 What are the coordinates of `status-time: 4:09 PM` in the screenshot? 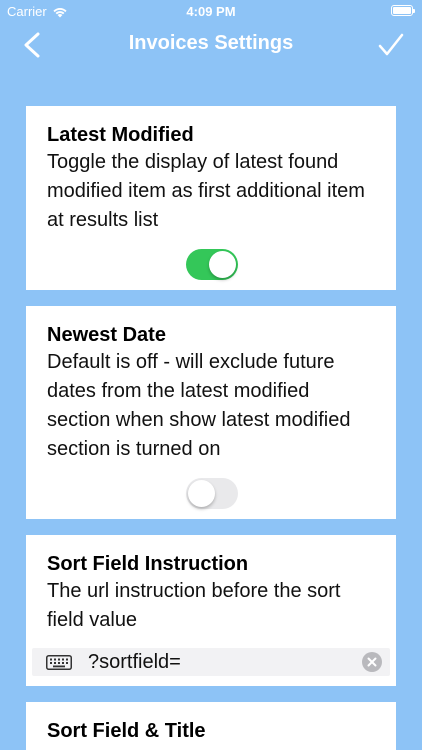 It's located at (211, 11).